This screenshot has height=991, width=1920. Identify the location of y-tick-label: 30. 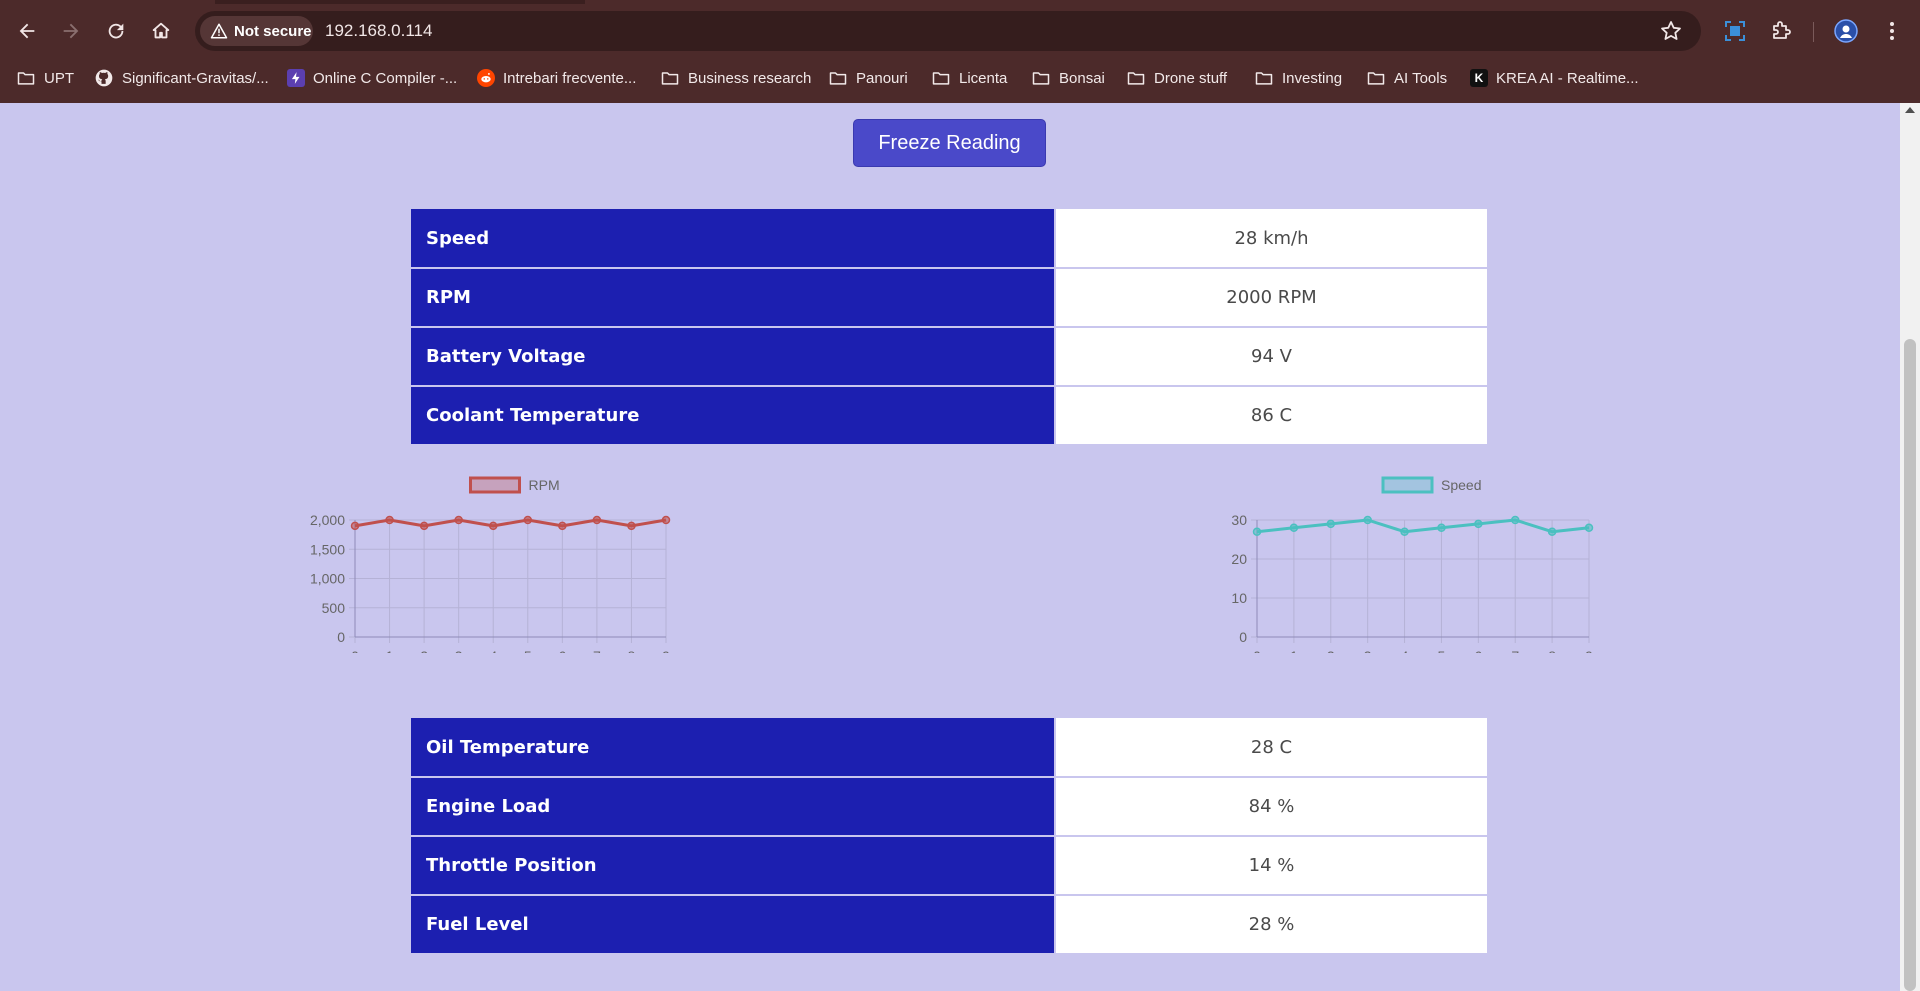
(1239, 520).